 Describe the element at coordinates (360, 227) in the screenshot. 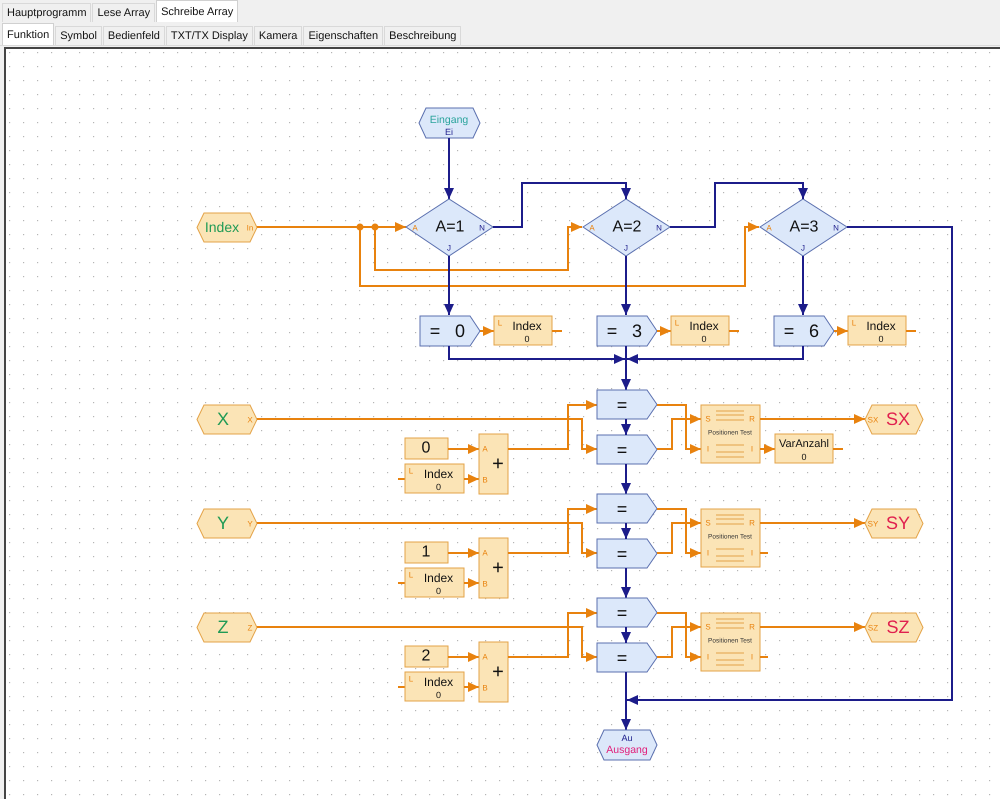

I see `junction-dot` at that location.